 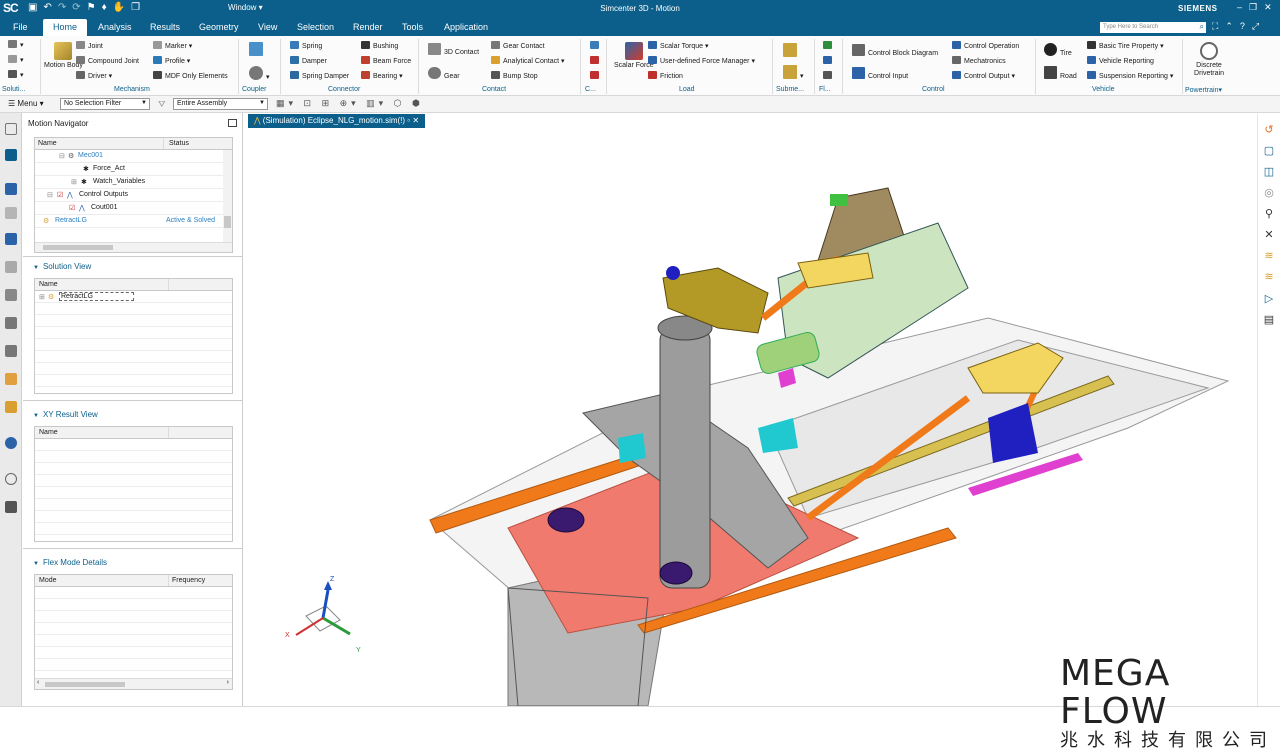 What do you see at coordinates (323, 608) in the screenshot?
I see `view-triad` at bounding box center [323, 608].